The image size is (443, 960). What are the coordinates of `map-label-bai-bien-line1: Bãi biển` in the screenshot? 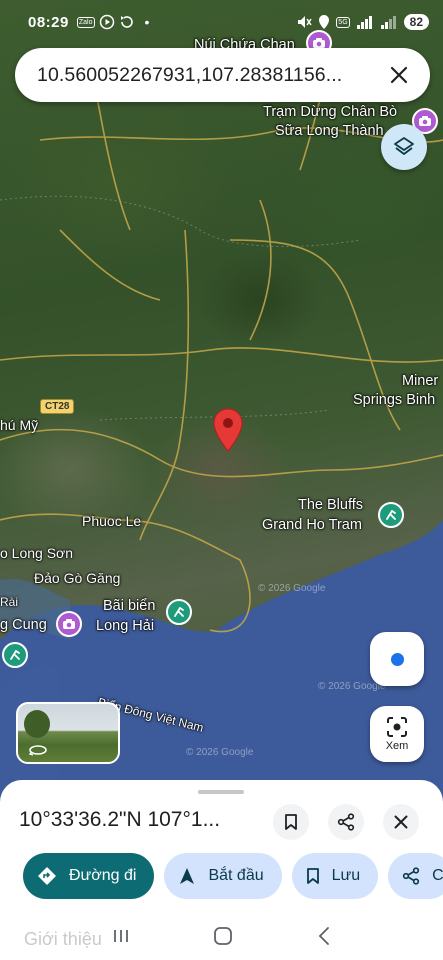 It's located at (129, 606).